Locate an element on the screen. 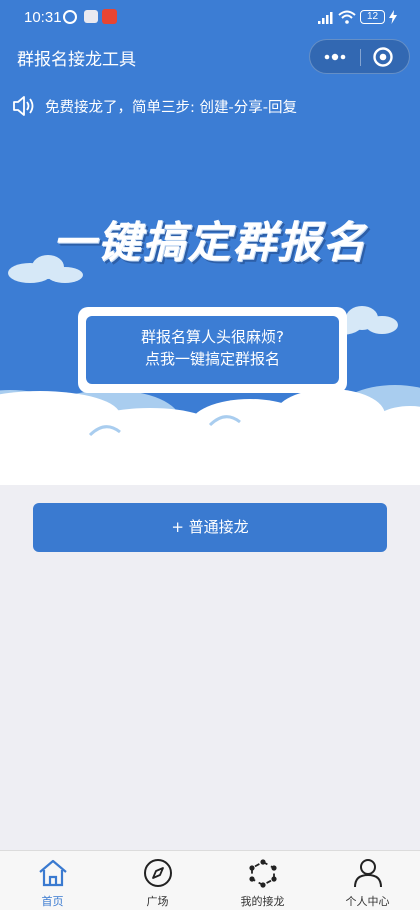 The image size is (420, 910). battery-icon: 12 is located at coordinates (372, 17).